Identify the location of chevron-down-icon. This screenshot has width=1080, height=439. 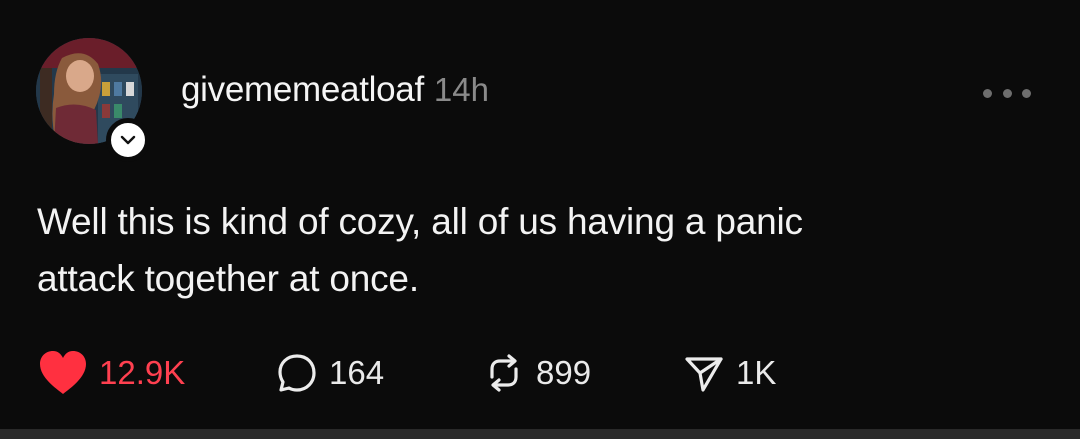
(128, 140).